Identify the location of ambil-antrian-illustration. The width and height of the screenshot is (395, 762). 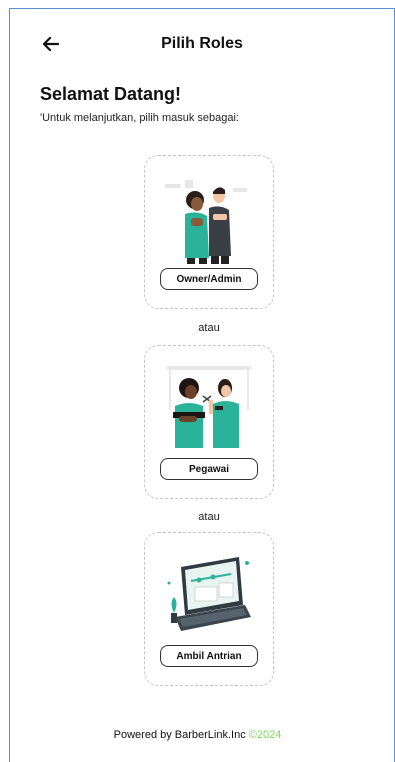
(209, 594).